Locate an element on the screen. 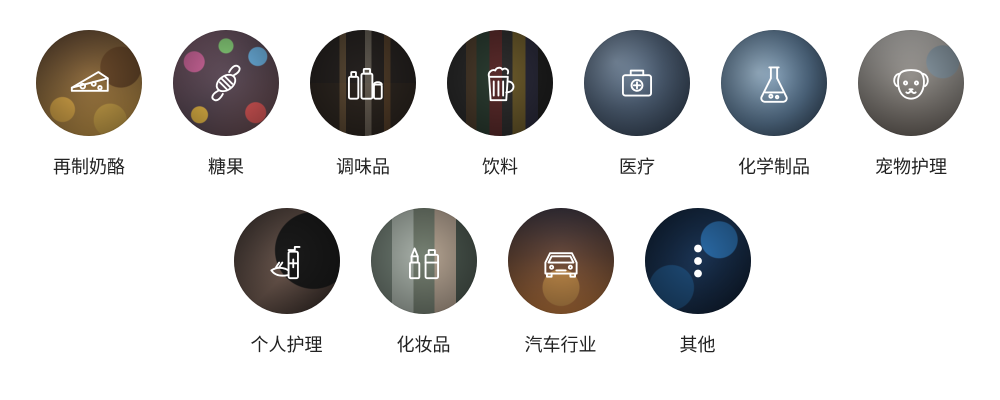 Image resolution: width=1000 pixels, height=400 pixels. category-item-personal-care: 个人护理 is located at coordinates (286, 283).